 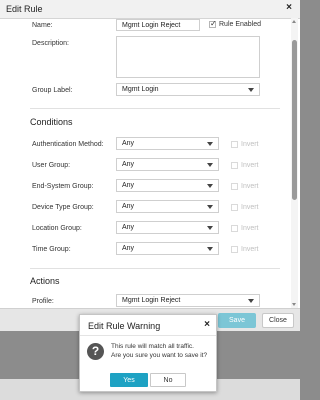 What do you see at coordinates (237, 320) in the screenshot?
I see `save-button: Save` at bounding box center [237, 320].